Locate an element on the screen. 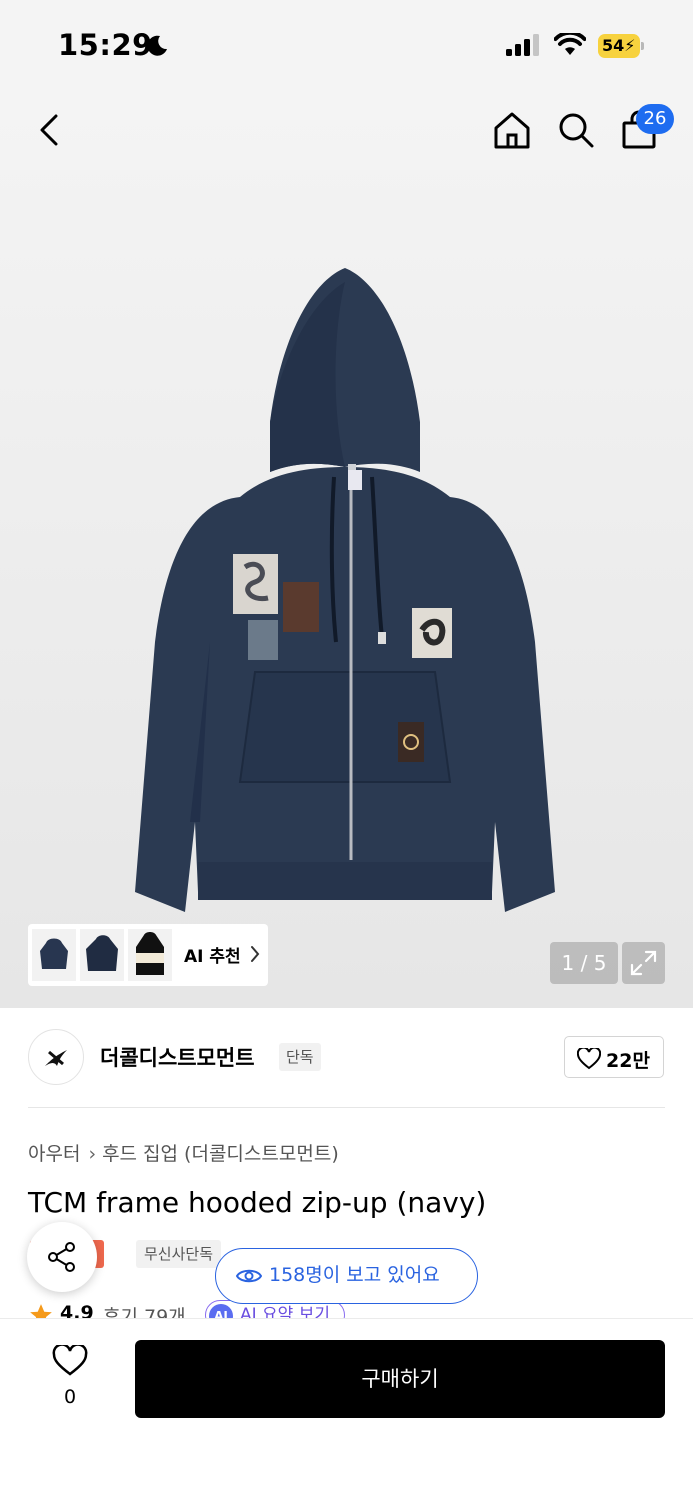 The height and width of the screenshot is (1500, 693). wishlist-heart-icon is located at coordinates (70, 1361).